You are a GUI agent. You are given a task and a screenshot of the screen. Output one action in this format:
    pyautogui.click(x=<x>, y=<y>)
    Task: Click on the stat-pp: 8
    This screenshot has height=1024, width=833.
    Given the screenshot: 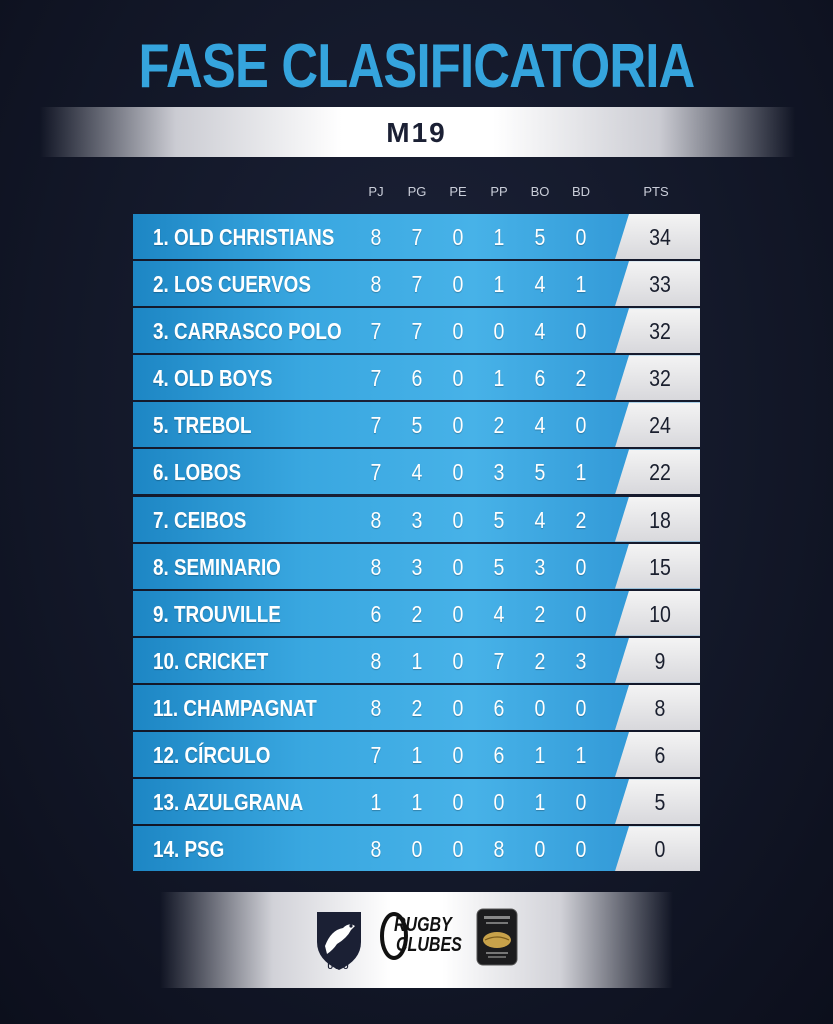 What is the action you would take?
    pyautogui.click(x=499, y=849)
    